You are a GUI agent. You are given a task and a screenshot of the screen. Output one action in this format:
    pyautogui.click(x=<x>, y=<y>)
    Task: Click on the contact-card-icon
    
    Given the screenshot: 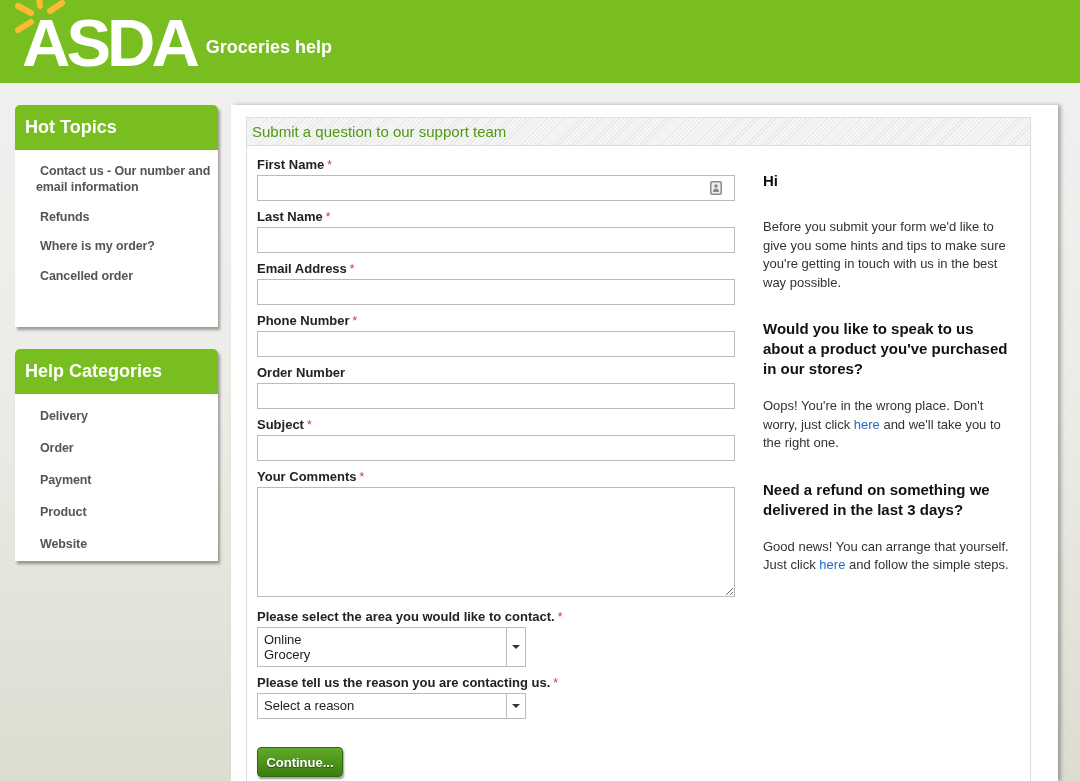 What is the action you would take?
    pyautogui.click(x=716, y=188)
    